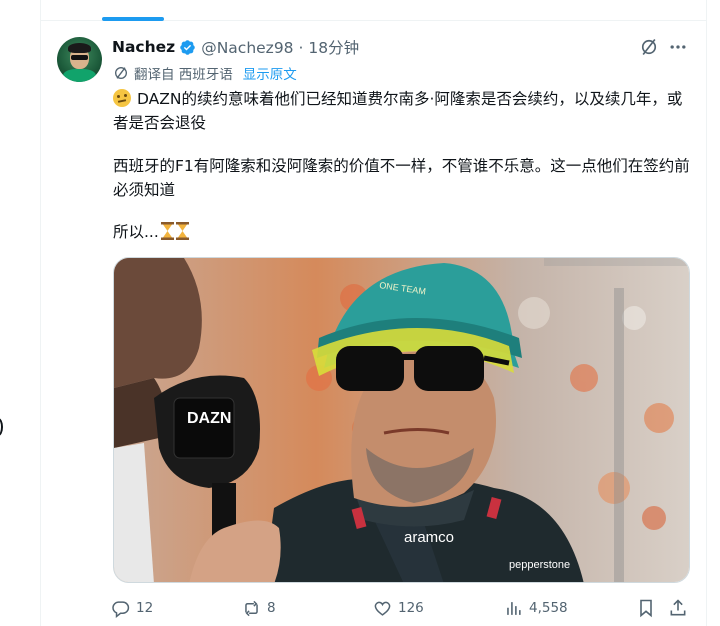  Describe the element at coordinates (209, 418) in the screenshot. I see `mic-brand-text: DAZN` at that location.